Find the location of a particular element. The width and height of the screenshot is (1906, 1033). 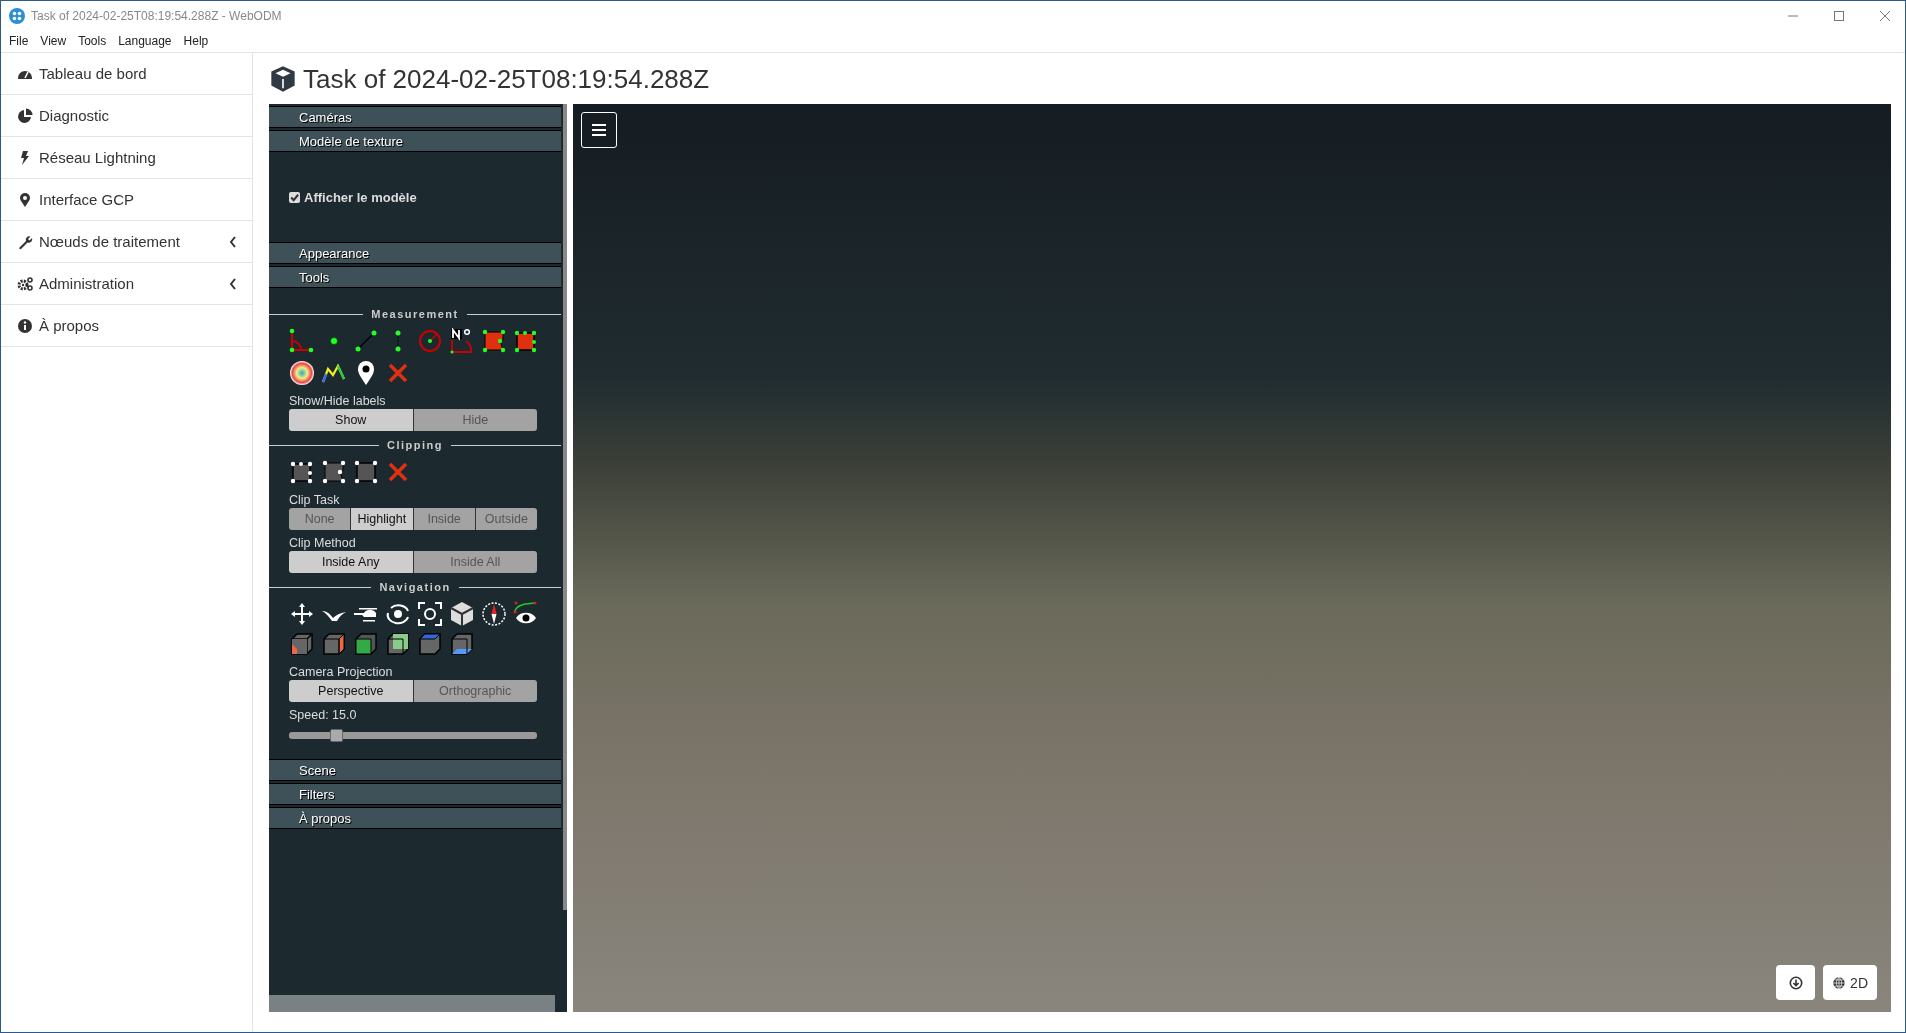

accordion-header: Caméras is located at coordinates (415, 117).